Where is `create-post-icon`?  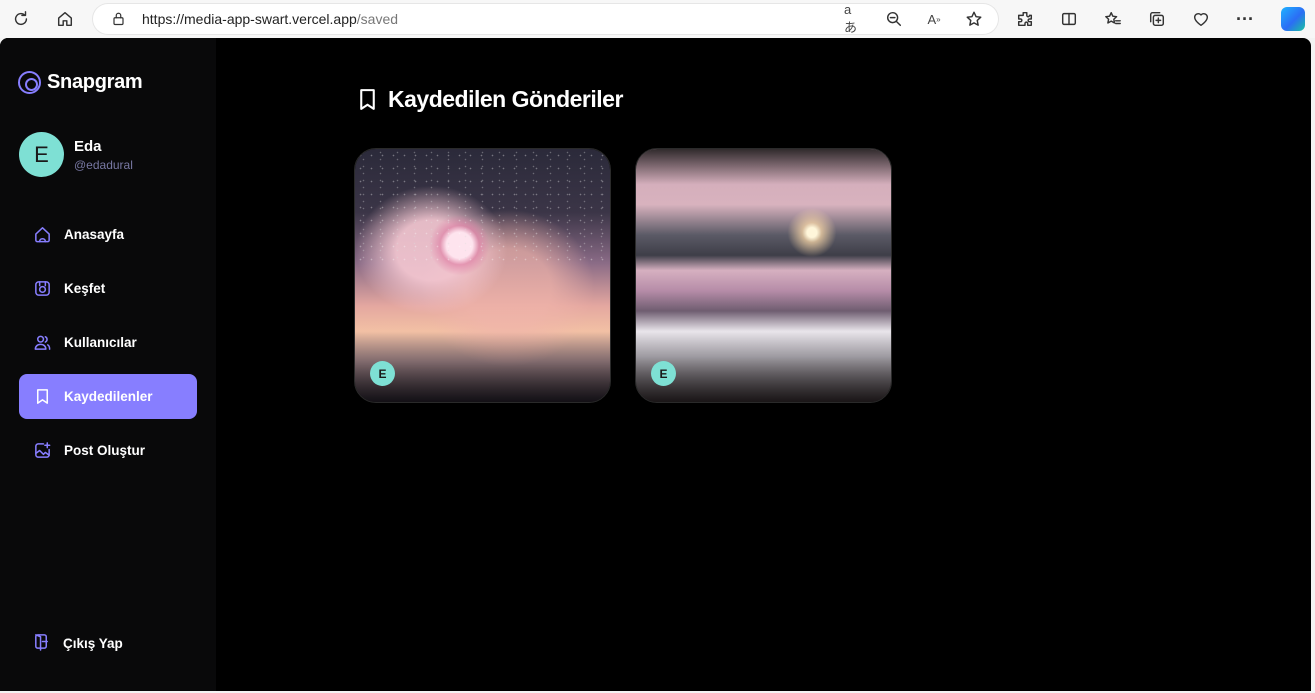 create-post-icon is located at coordinates (42, 451).